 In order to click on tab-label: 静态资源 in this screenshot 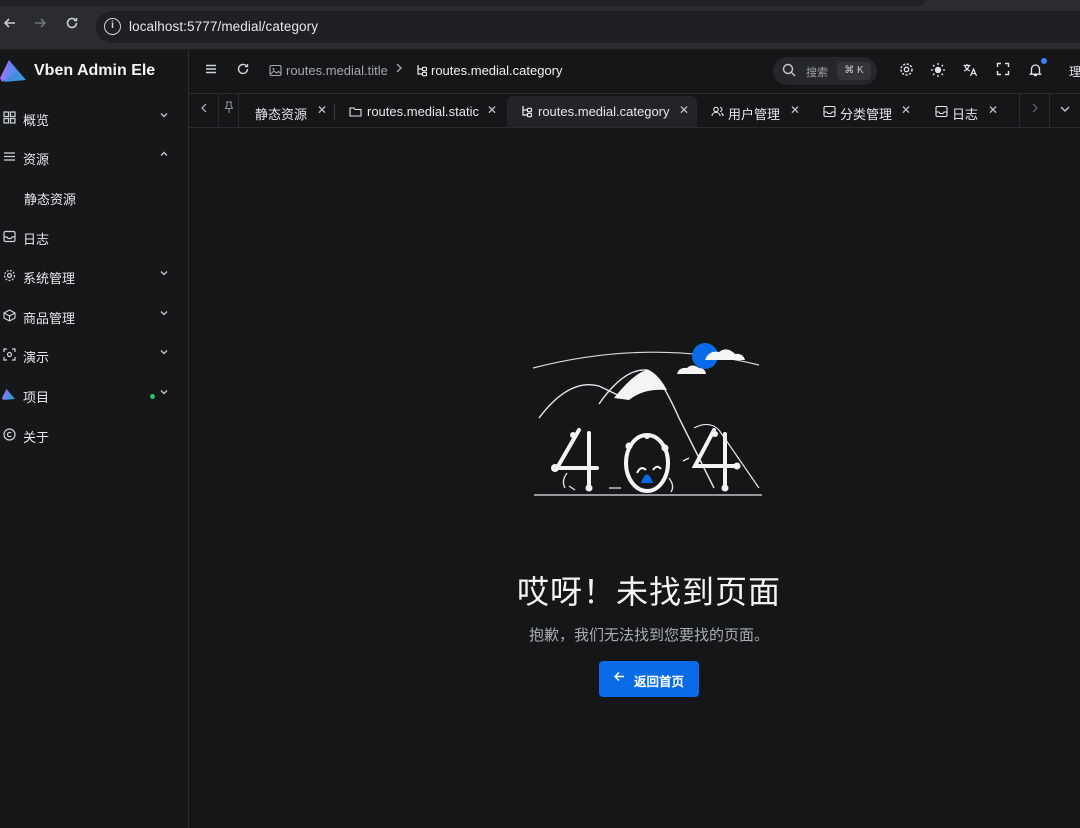, I will do `click(281, 114)`.